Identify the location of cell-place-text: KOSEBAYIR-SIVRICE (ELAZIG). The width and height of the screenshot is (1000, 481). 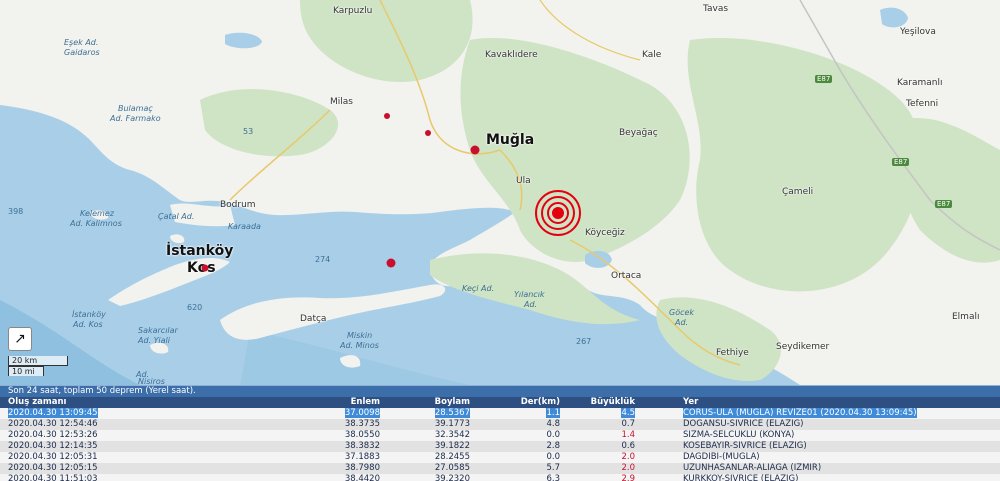
(745, 446).